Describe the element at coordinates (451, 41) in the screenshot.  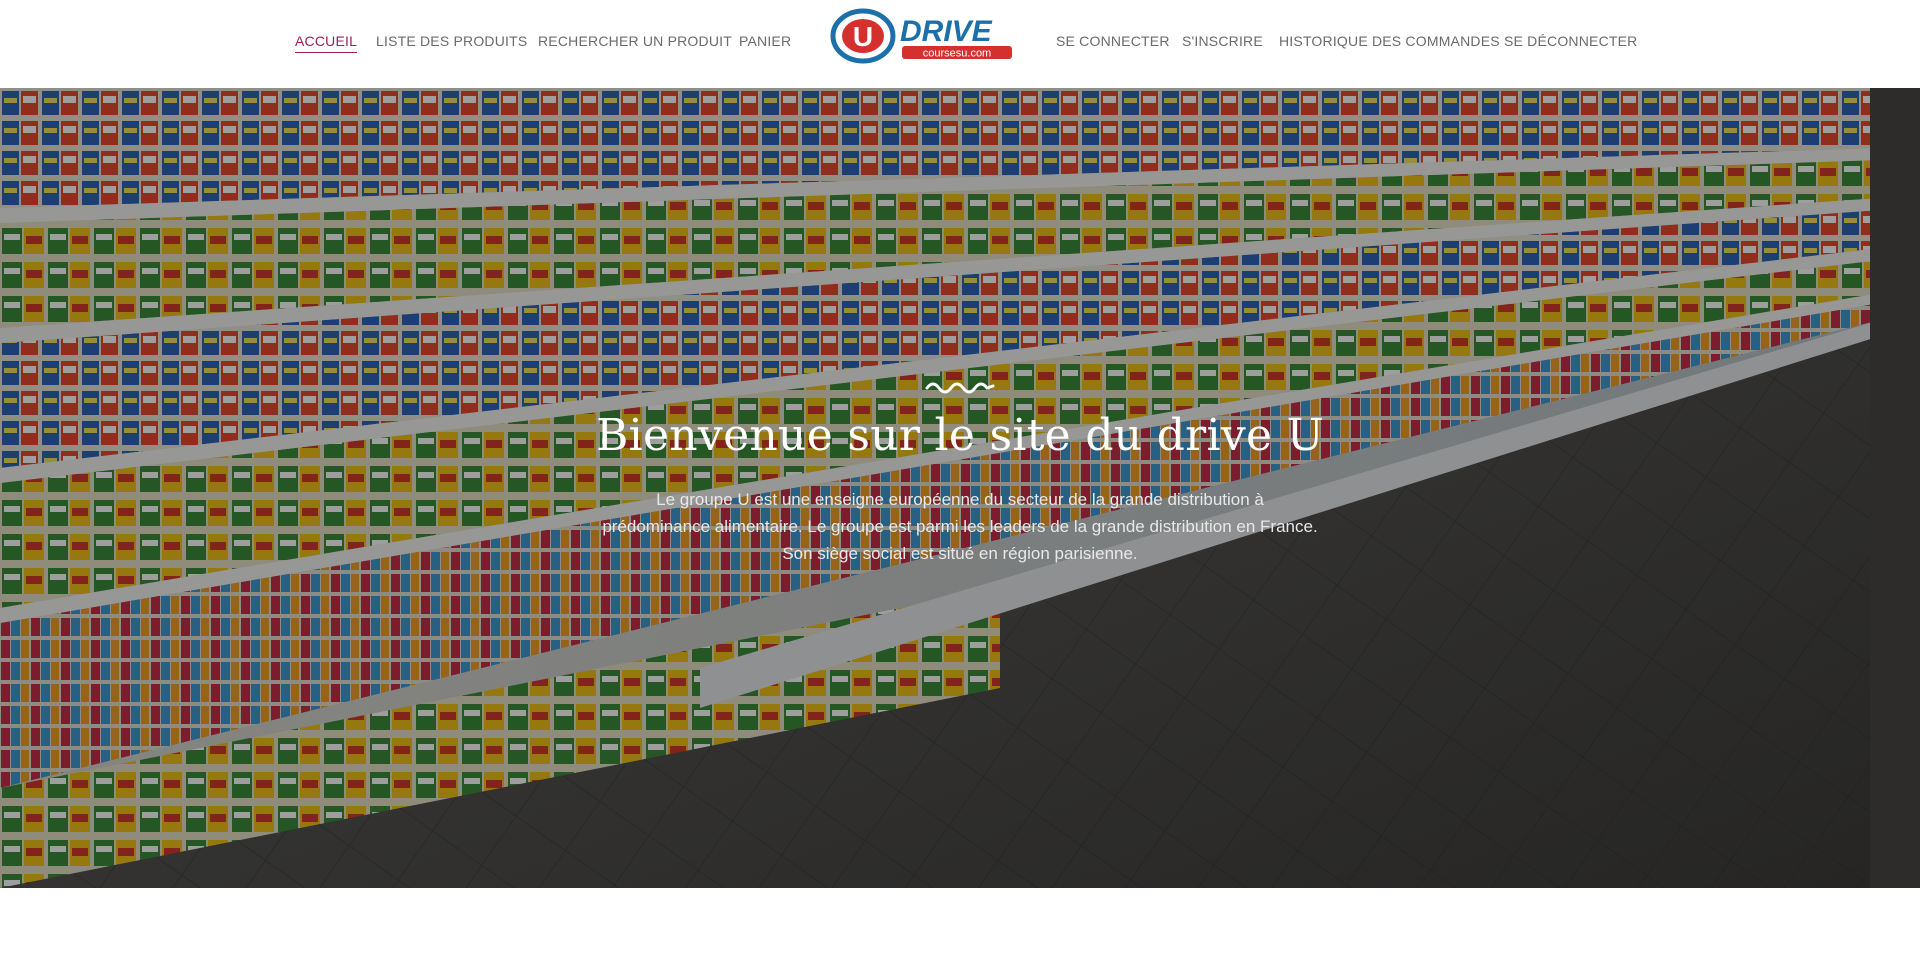
I see `nav-link-liste-des-produits: LISTE DES PRODUITS` at that location.